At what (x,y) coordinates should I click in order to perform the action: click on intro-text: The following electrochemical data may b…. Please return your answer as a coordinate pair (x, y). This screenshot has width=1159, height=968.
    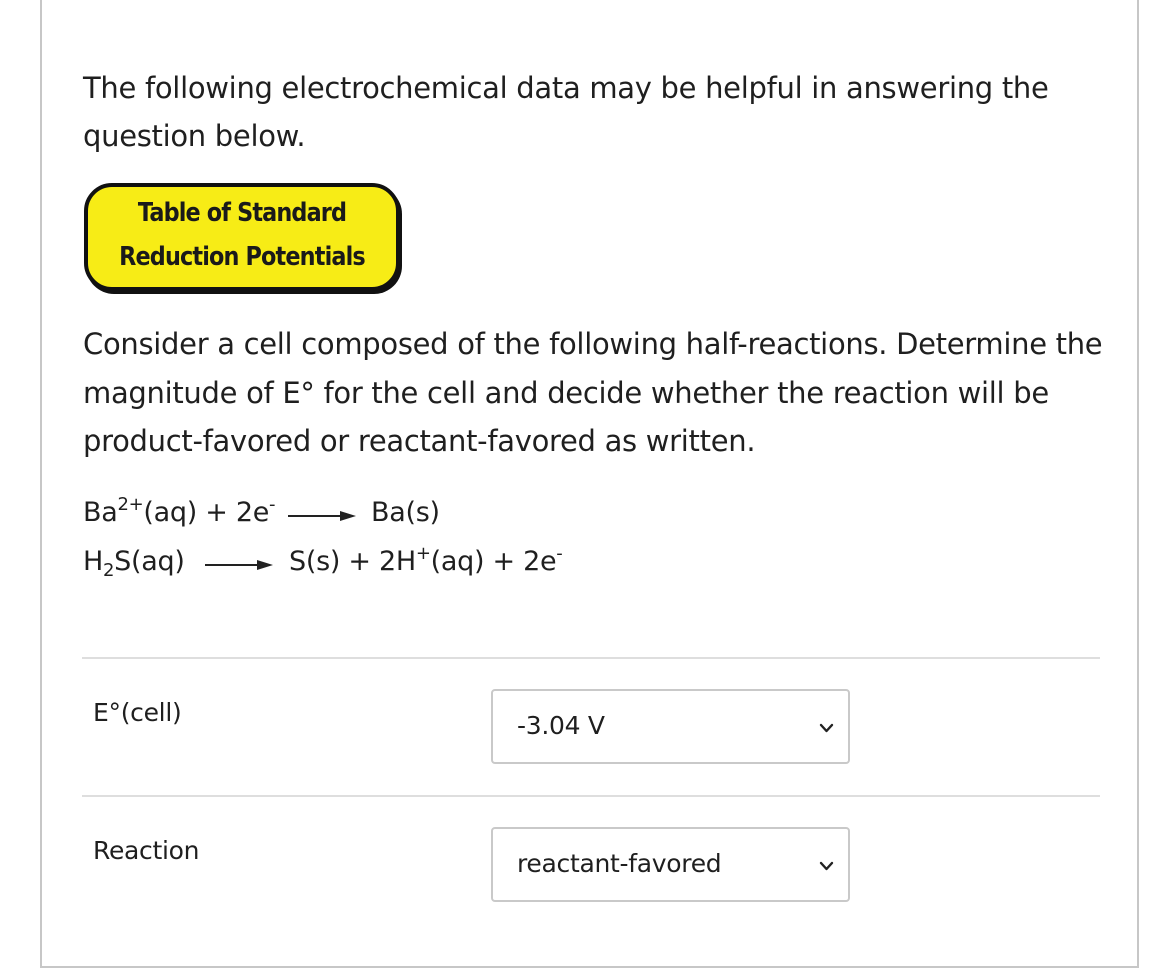
    Looking at the image, I should click on (566, 112).